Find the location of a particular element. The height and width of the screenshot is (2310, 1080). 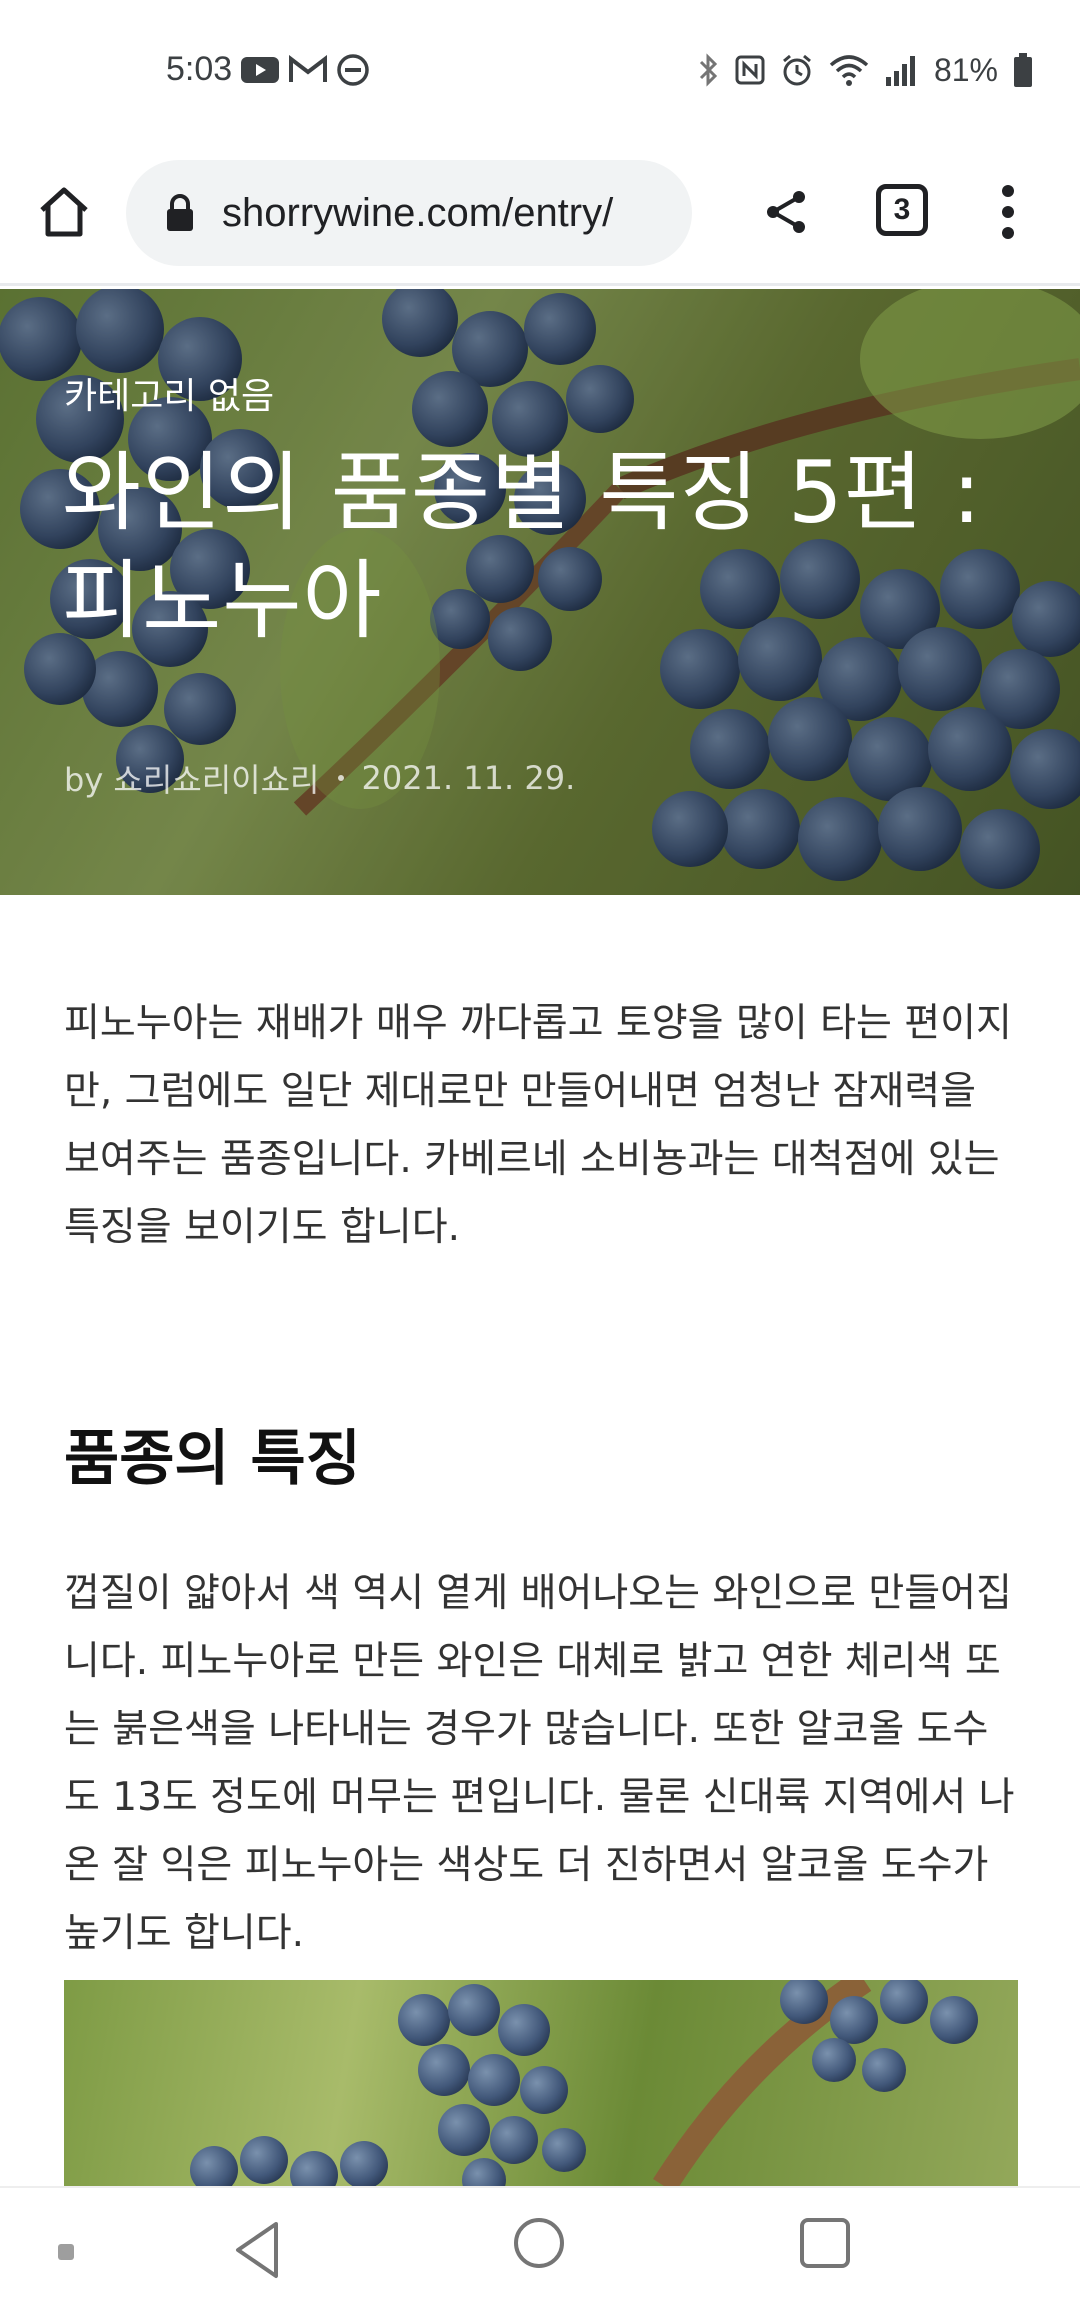

status-time: 5:03 is located at coordinates (199, 69).